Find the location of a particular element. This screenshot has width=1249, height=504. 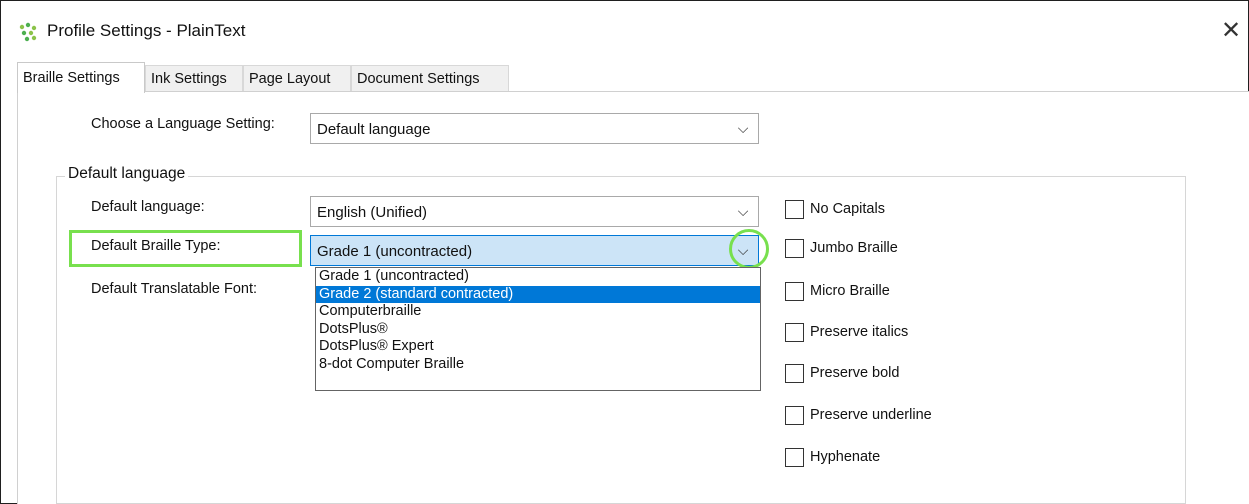

dropdown-option: DotsPlus® Expert is located at coordinates (538, 347).